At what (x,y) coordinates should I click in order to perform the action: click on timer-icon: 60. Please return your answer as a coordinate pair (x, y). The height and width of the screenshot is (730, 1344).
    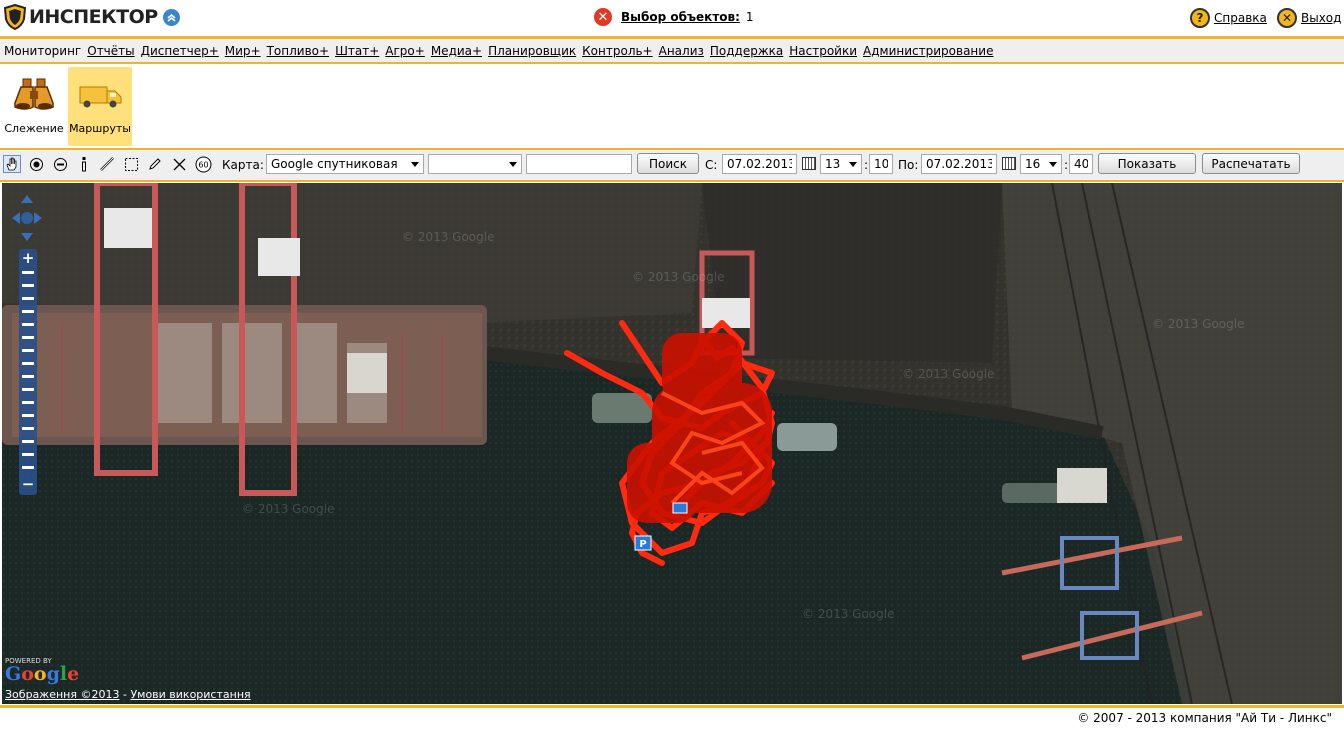
    Looking at the image, I should click on (203, 164).